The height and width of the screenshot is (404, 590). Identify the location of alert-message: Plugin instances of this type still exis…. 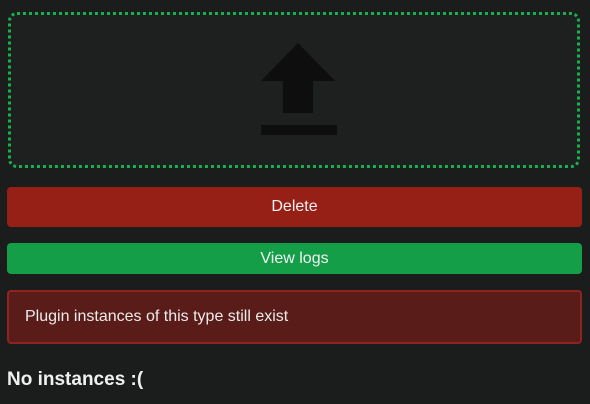
(157, 316).